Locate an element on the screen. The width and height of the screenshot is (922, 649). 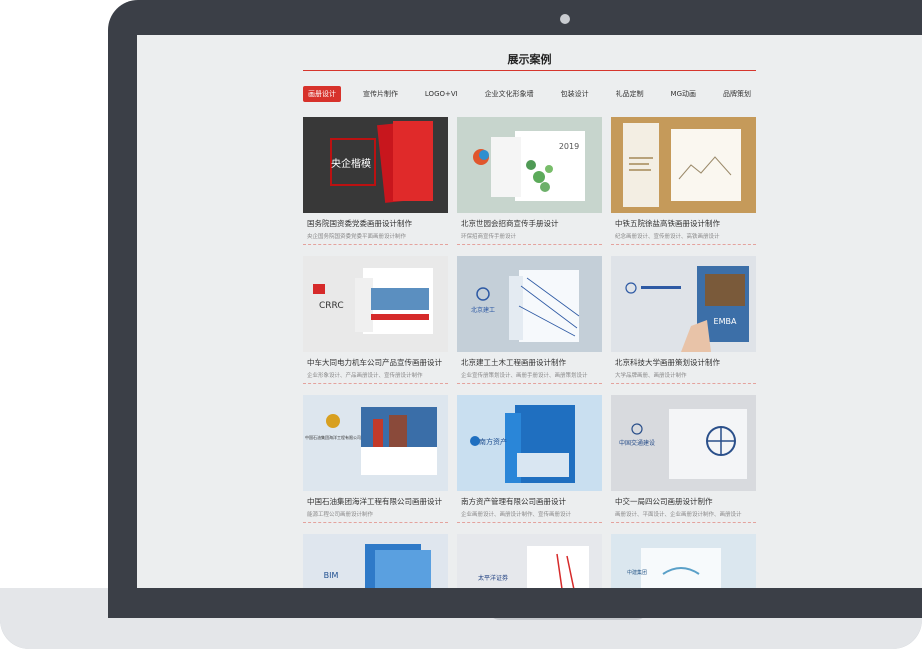
tab-packaging: 包装设计 is located at coordinates (575, 94).